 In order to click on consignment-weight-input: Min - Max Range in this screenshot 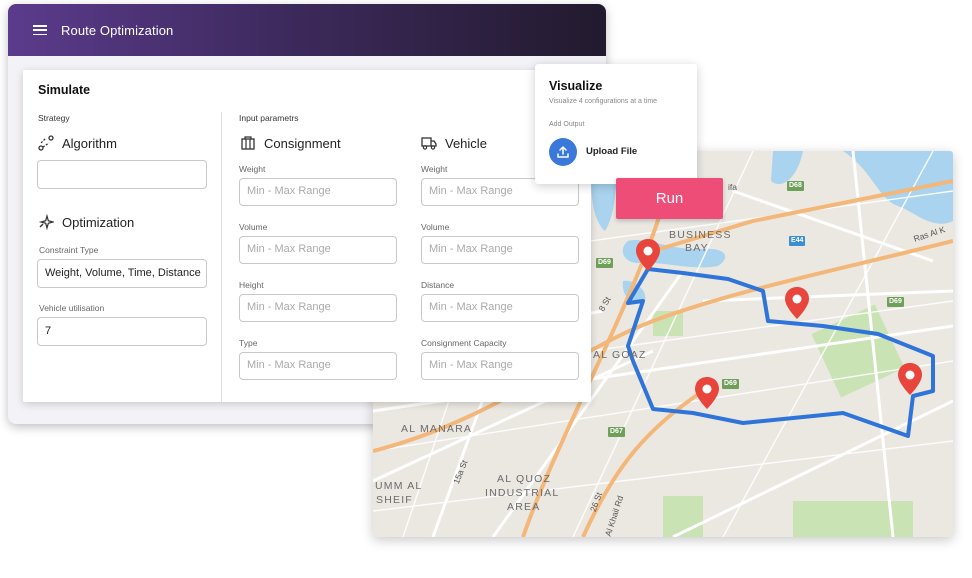, I will do `click(318, 192)`.